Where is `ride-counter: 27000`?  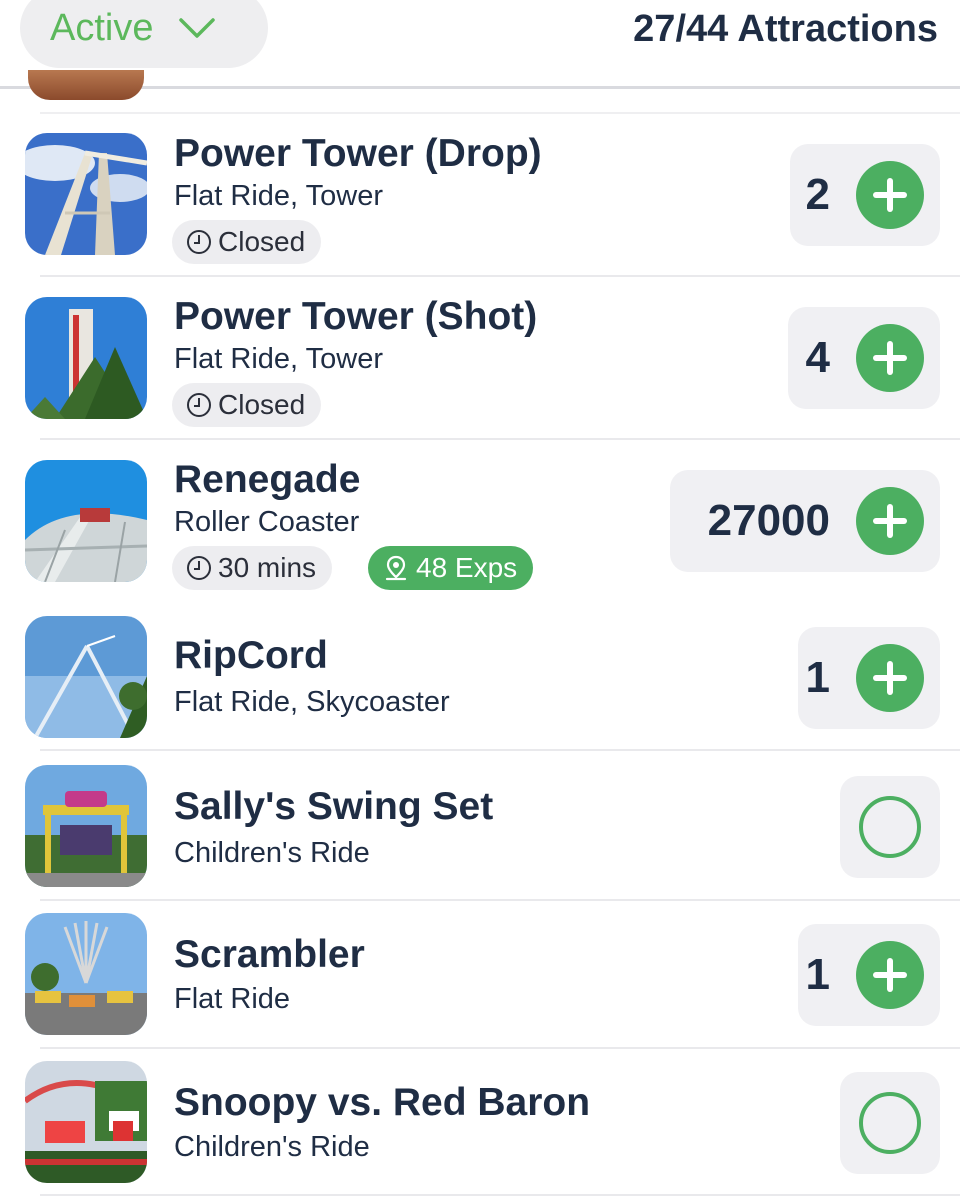
ride-counter: 27000 is located at coordinates (805, 521).